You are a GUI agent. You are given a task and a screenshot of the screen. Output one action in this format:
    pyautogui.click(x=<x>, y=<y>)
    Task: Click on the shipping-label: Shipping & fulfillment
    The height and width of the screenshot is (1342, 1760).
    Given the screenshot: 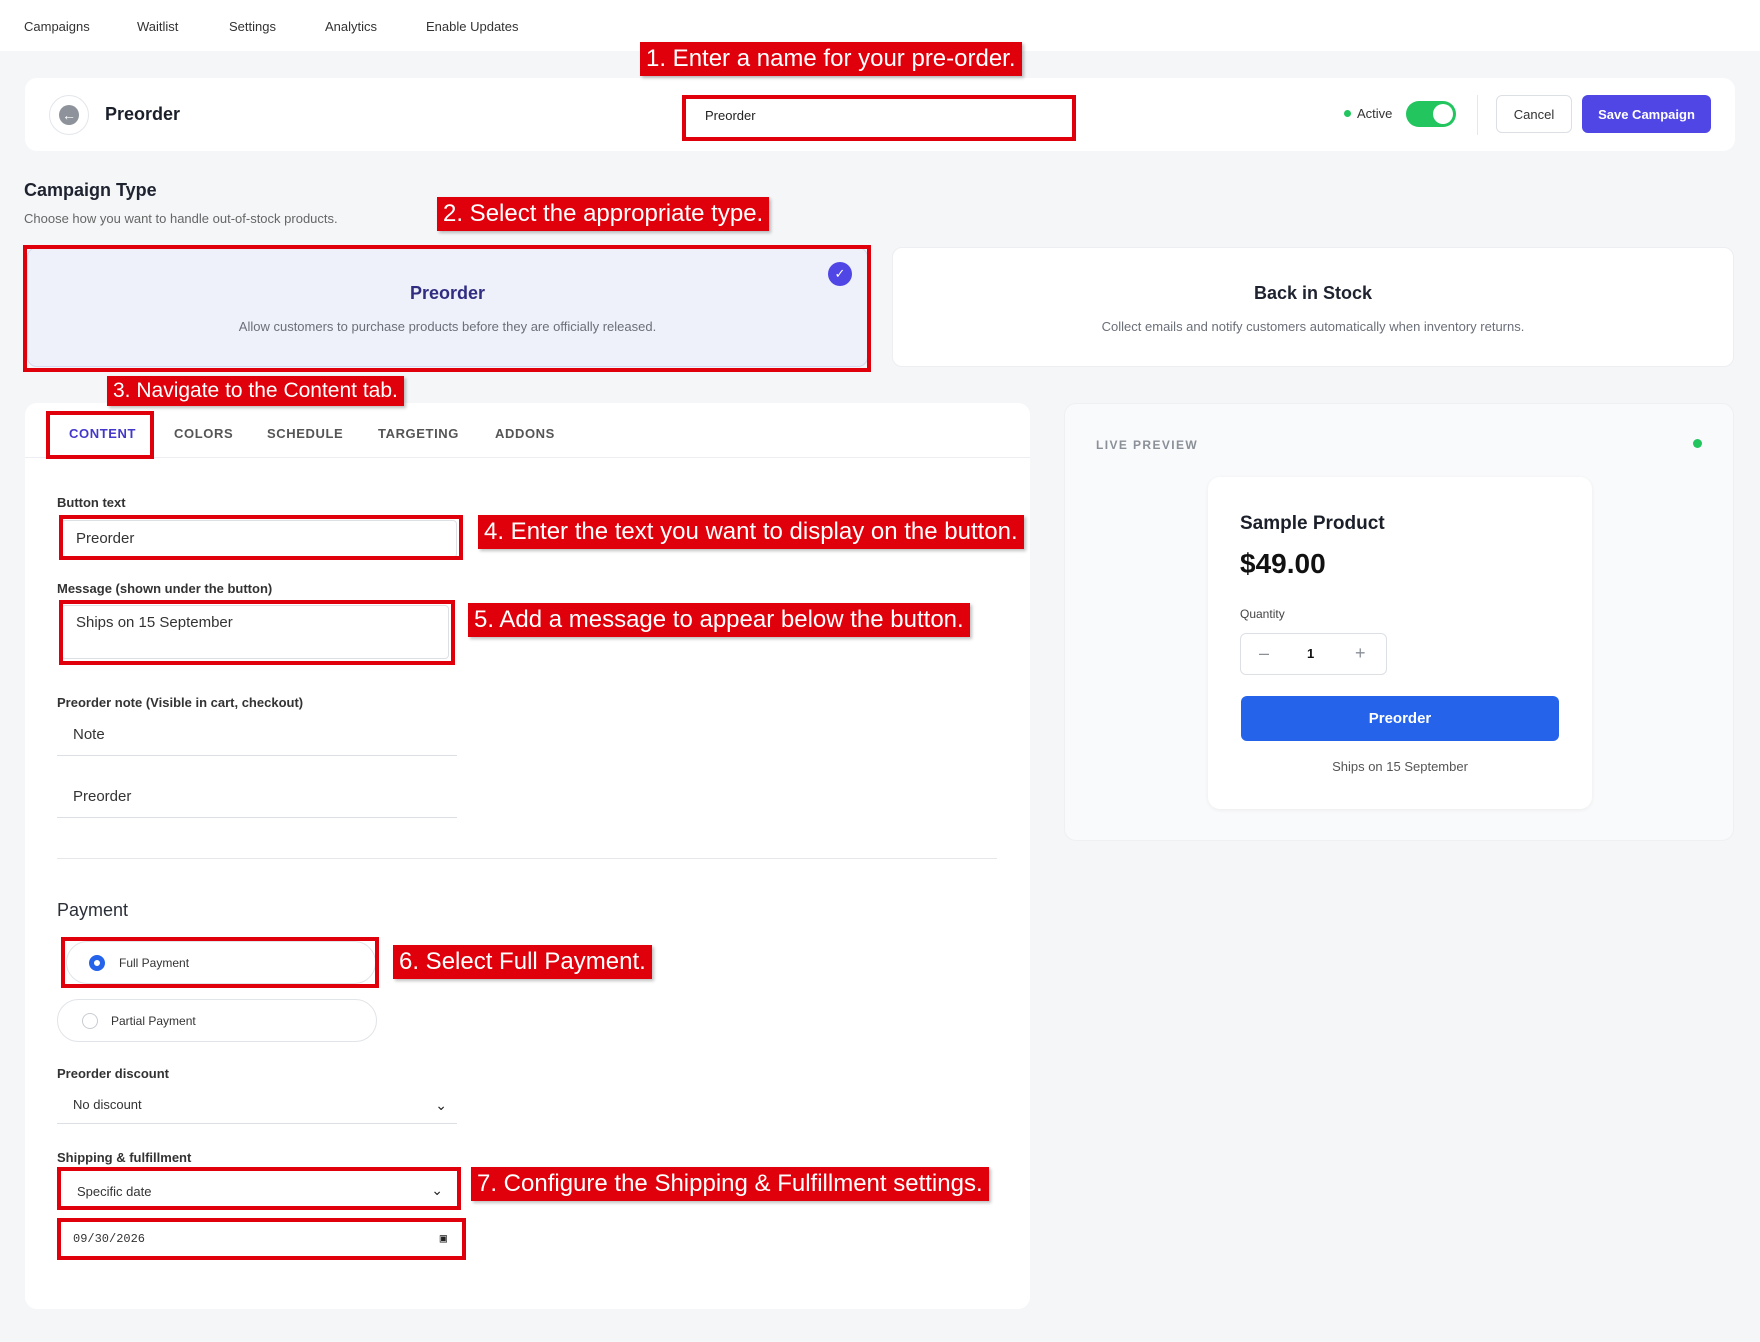 What is the action you would take?
    pyautogui.click(x=124, y=1157)
    